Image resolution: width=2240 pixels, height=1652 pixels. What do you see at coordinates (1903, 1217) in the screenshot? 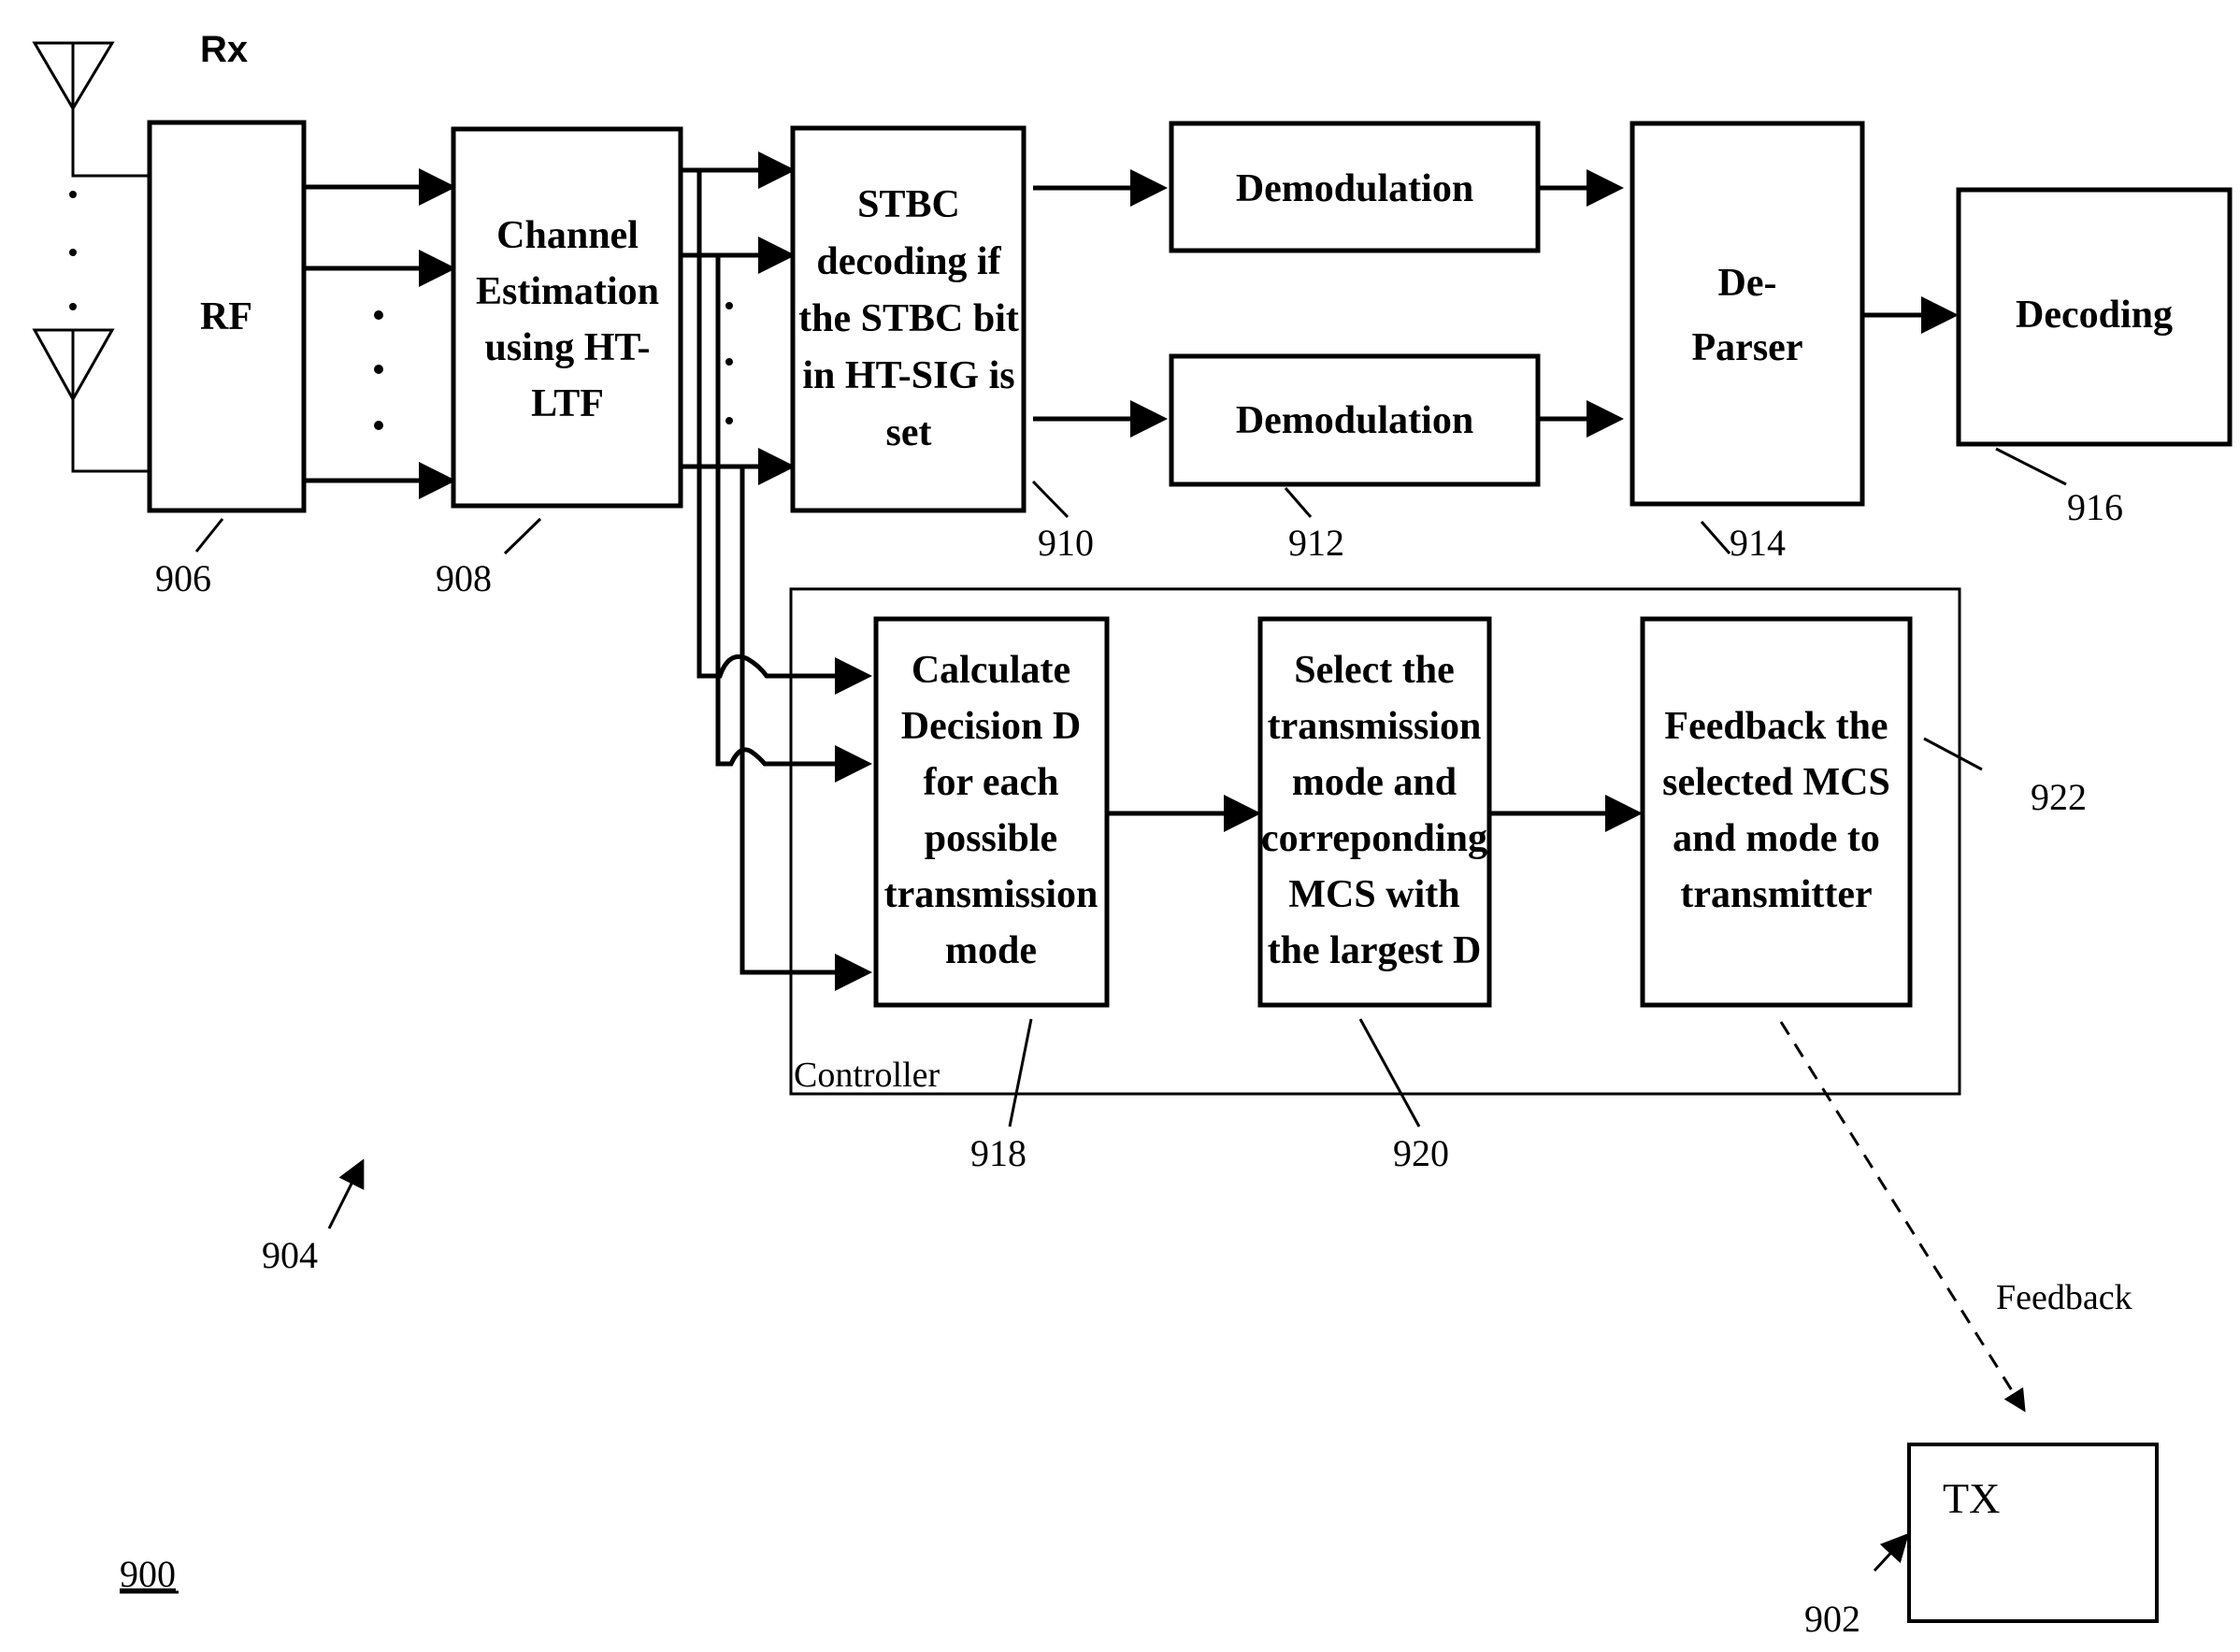
I see `feedback-link` at bounding box center [1903, 1217].